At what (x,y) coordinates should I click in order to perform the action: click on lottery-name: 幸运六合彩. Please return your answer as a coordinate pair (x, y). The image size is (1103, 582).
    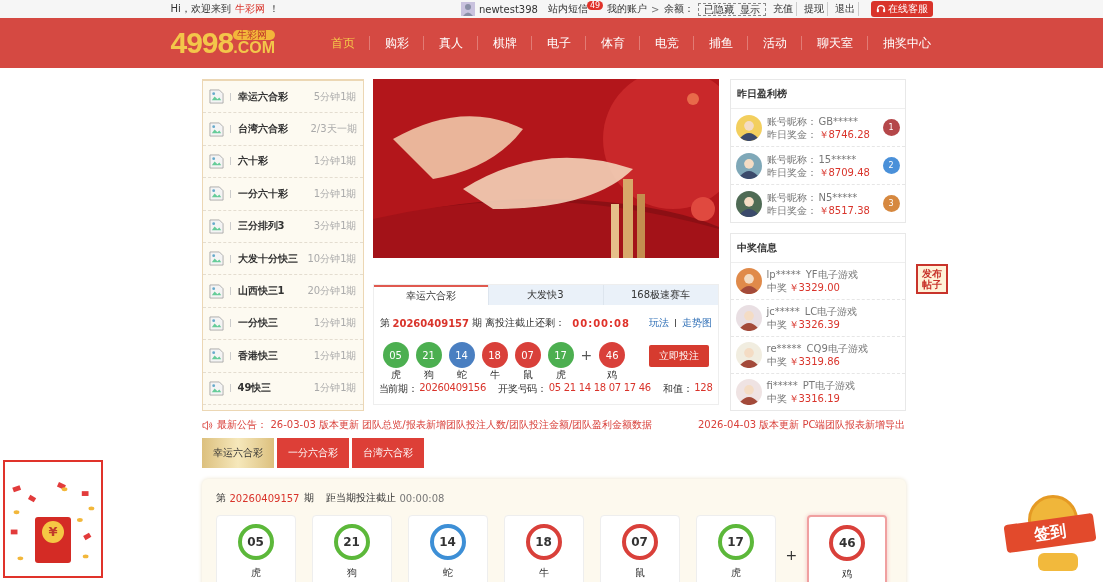
    Looking at the image, I should click on (275, 96).